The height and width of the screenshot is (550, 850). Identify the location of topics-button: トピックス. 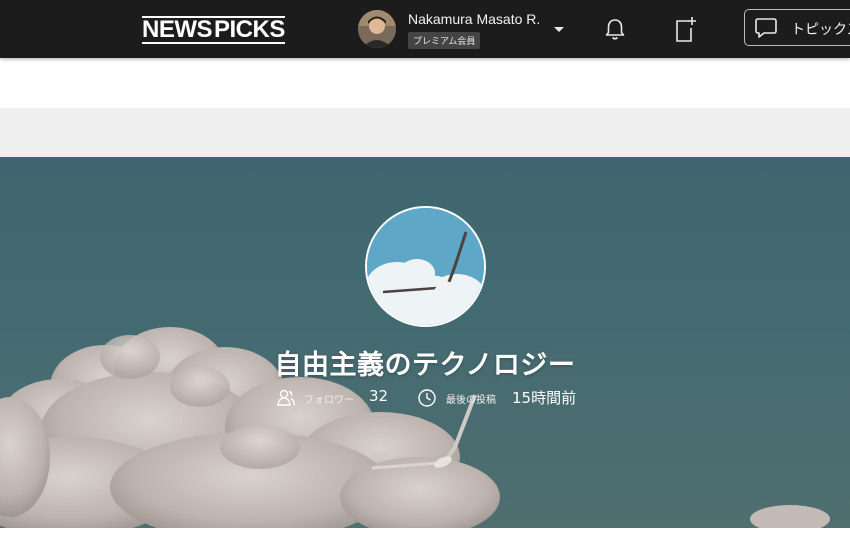
(797, 27).